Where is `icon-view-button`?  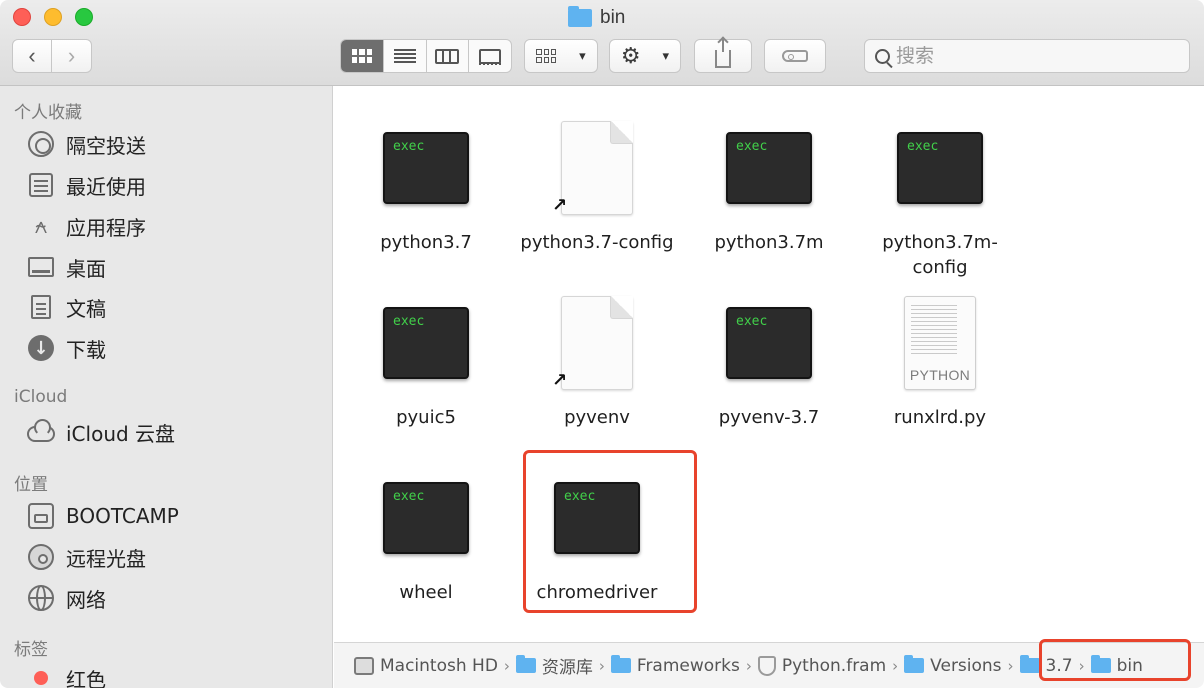
icon-view-button is located at coordinates (362, 56).